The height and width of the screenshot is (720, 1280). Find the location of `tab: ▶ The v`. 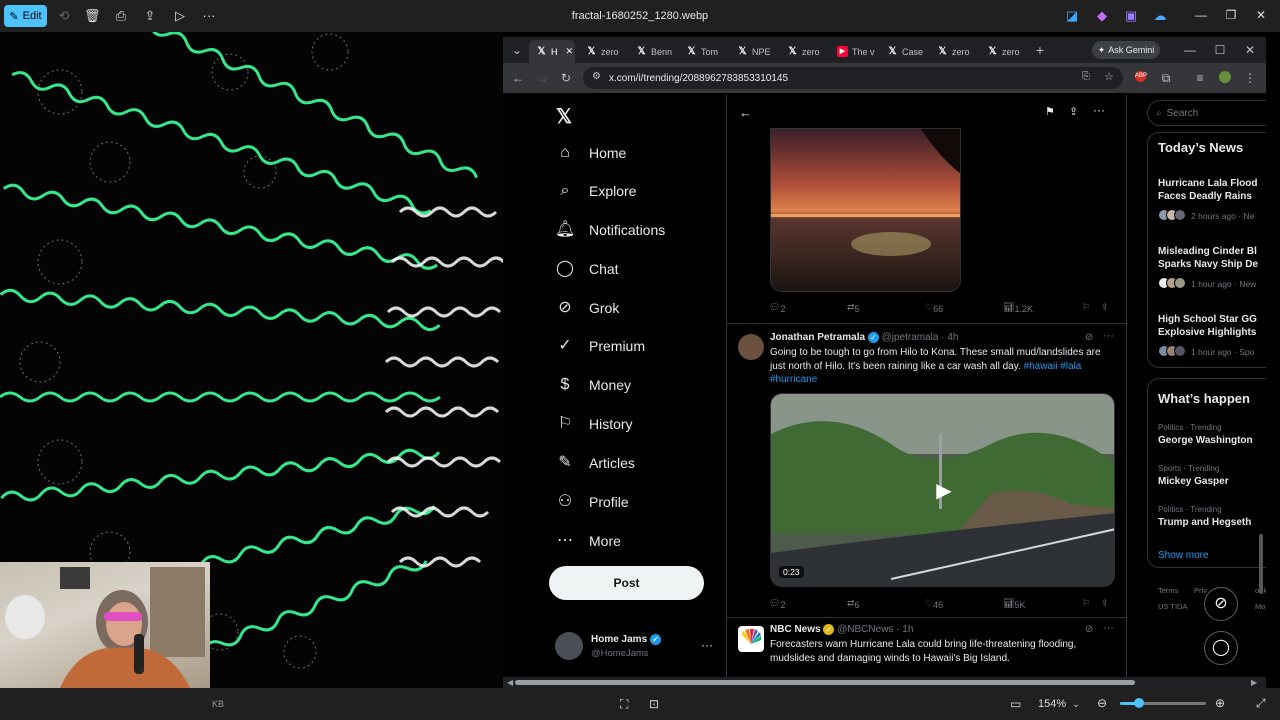

tab: ▶ The v is located at coordinates (854, 51).